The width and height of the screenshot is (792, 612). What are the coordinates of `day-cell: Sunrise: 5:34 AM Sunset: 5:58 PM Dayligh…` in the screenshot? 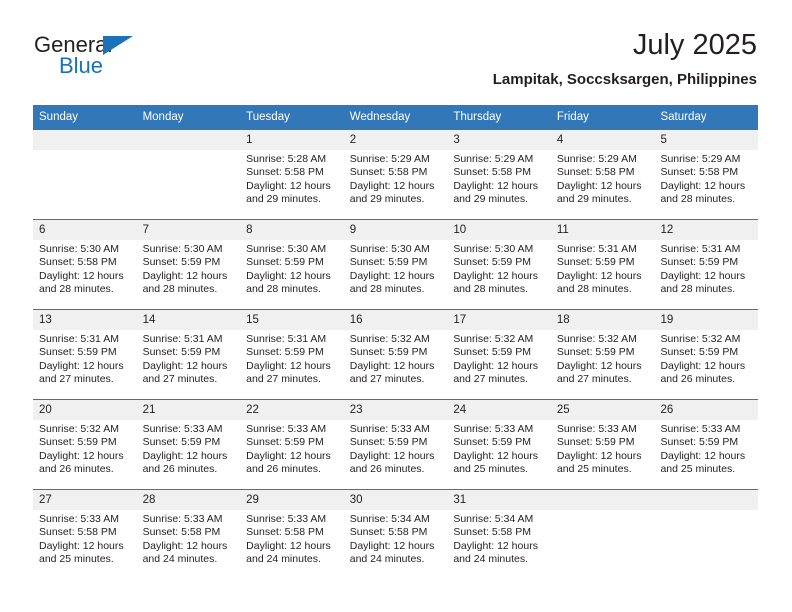 It's located at (396, 544).